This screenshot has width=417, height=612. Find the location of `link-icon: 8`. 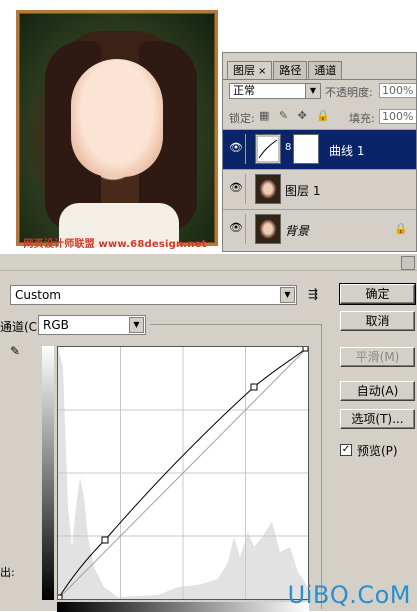

link-icon: 8 is located at coordinates (288, 147).